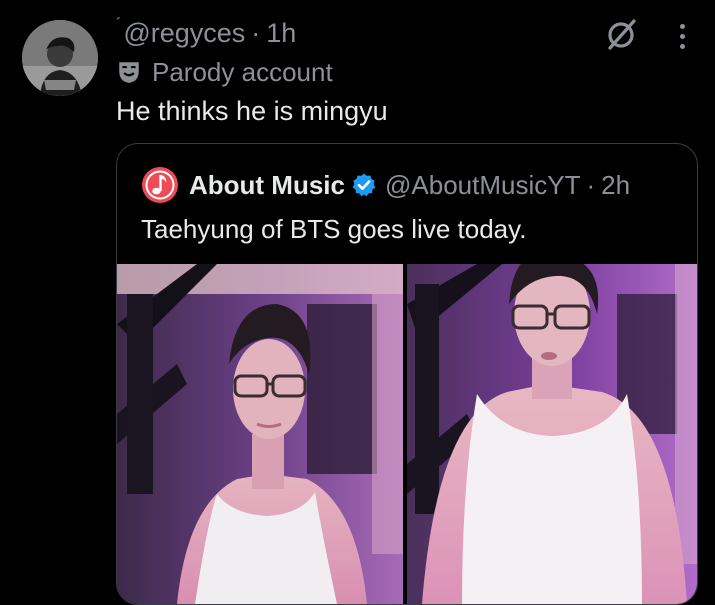 The height and width of the screenshot is (605, 715). Describe the element at coordinates (129, 72) in the screenshot. I see `theater-mask-icon` at that location.